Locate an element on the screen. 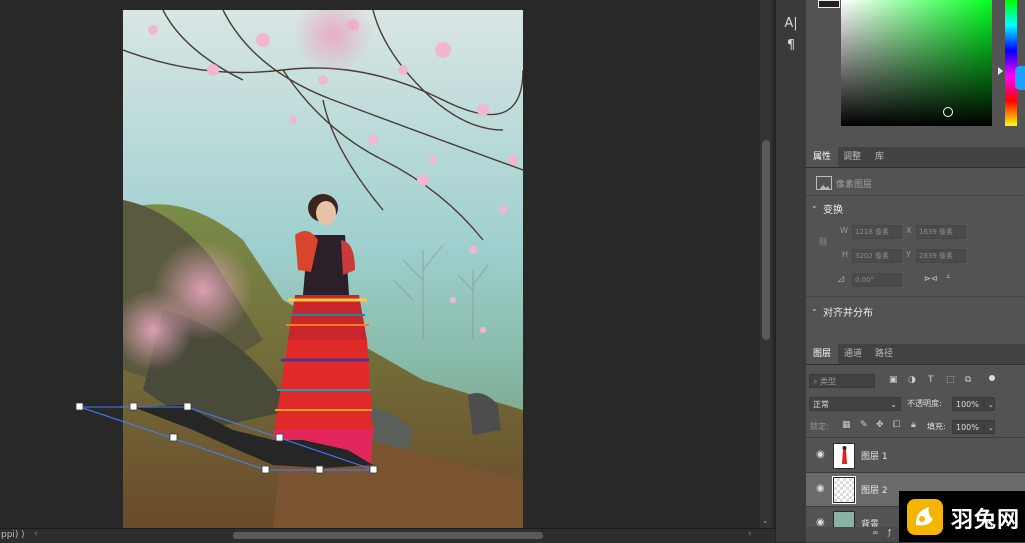  lock-label: 锁定: is located at coordinates (819, 426).